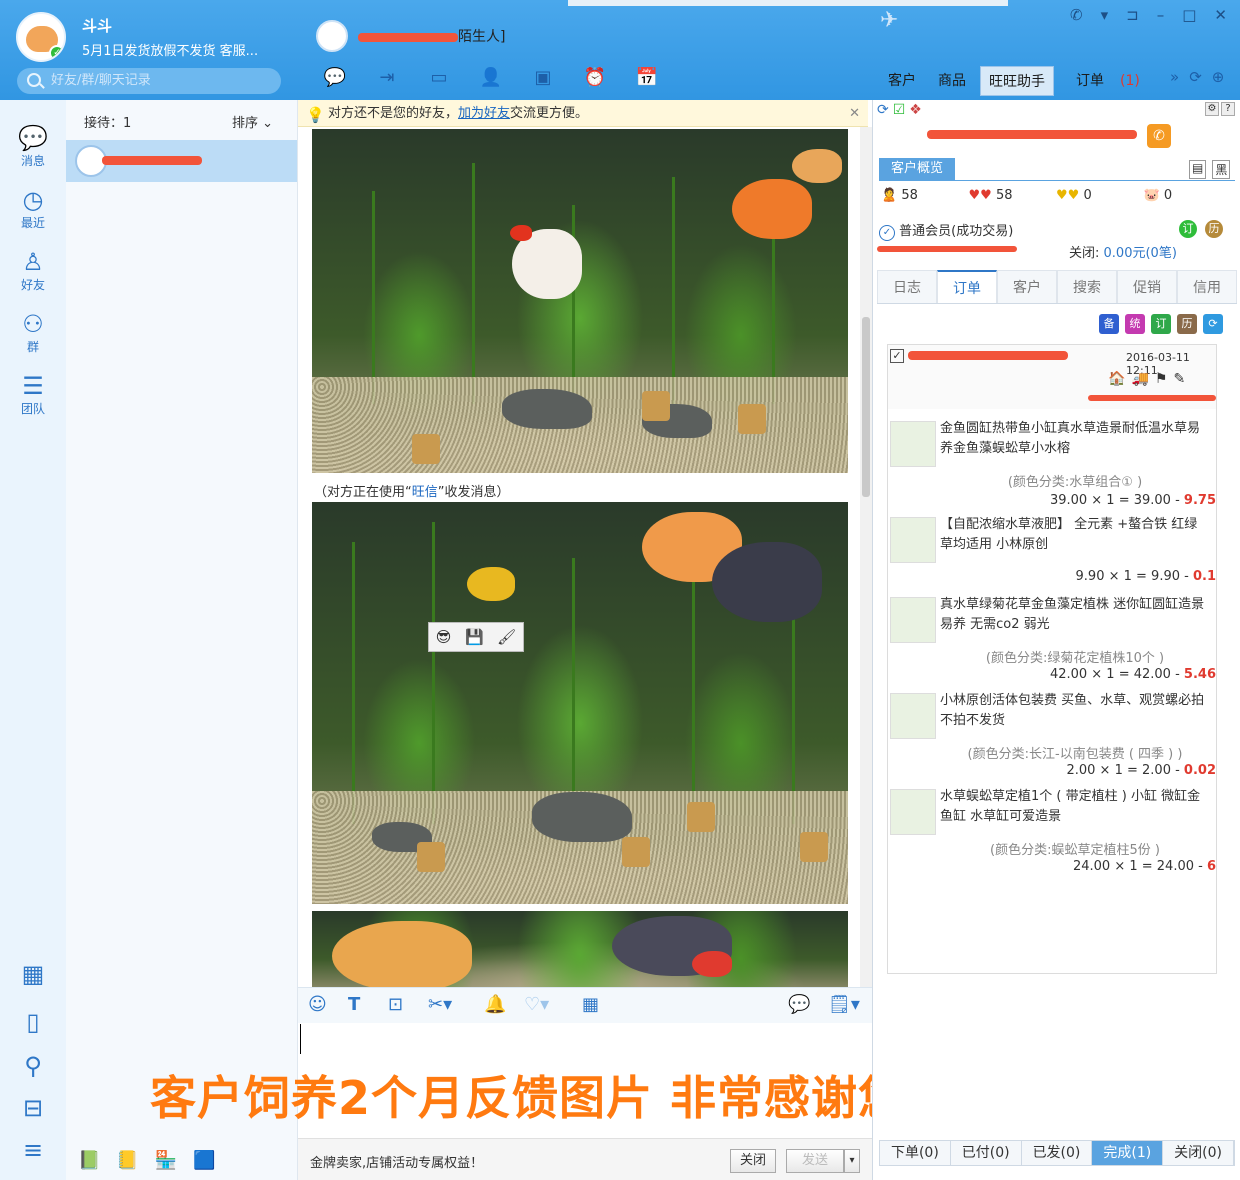 The height and width of the screenshot is (1180, 1240). What do you see at coordinates (1161, 15) in the screenshot?
I see `minimize-icon: –` at bounding box center [1161, 15].